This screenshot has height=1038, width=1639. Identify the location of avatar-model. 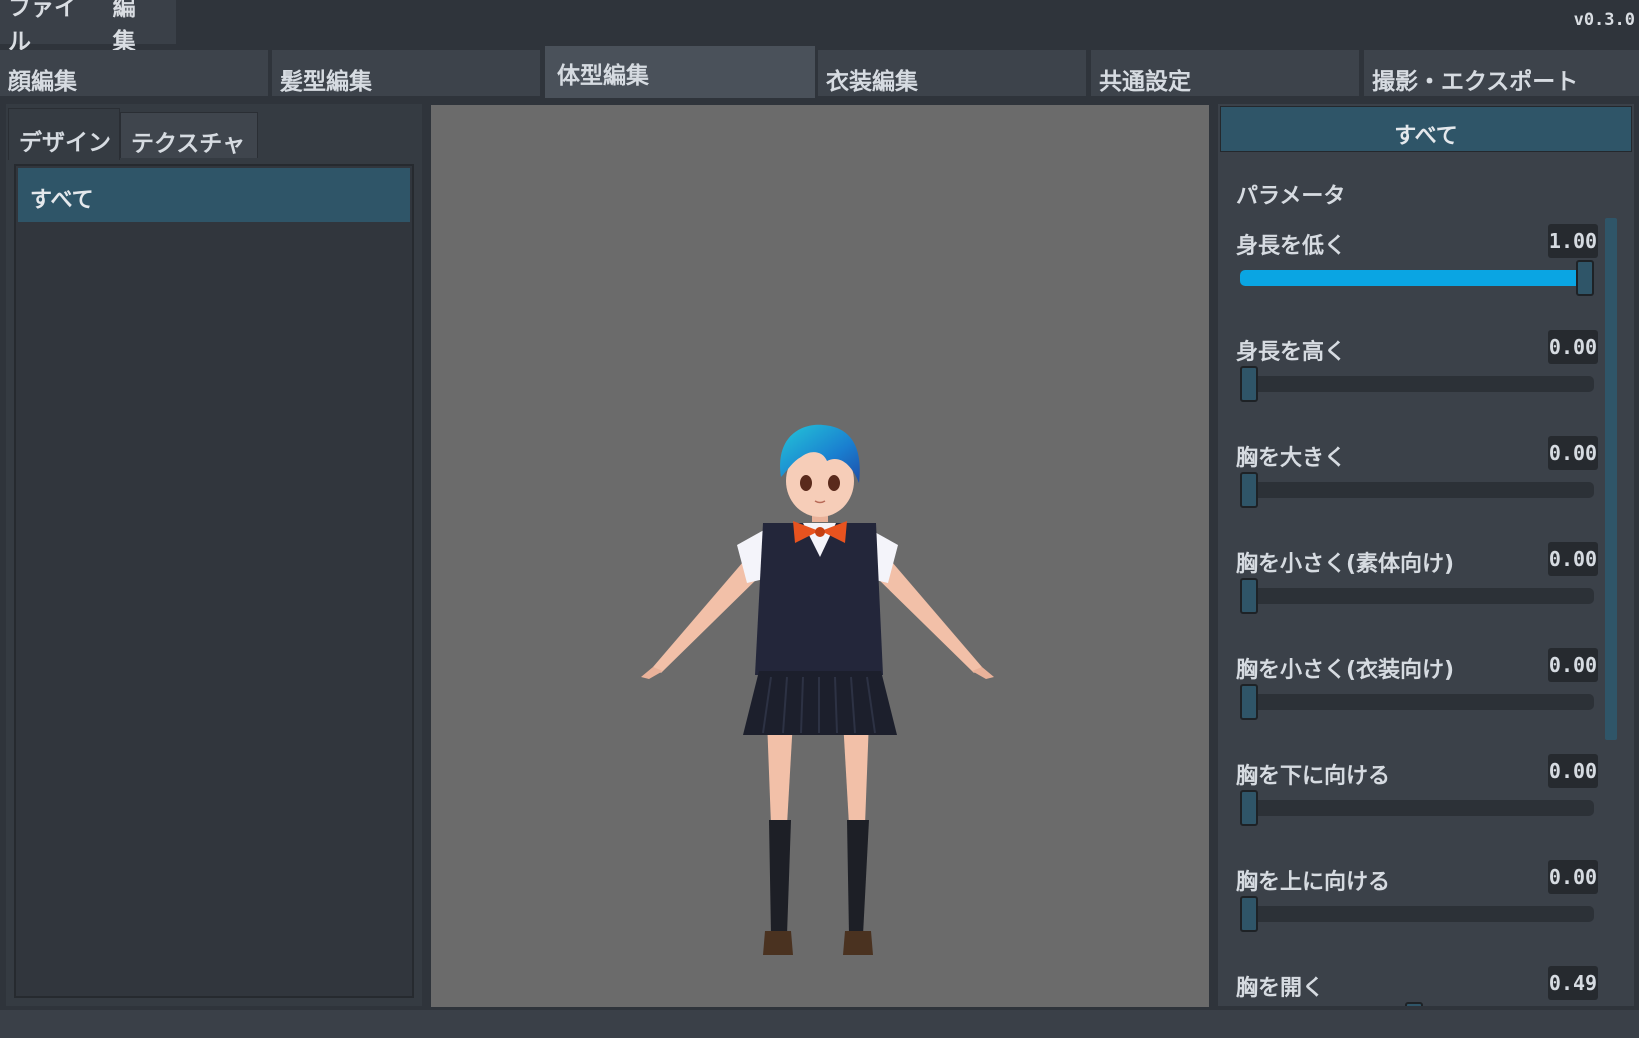
(817, 689).